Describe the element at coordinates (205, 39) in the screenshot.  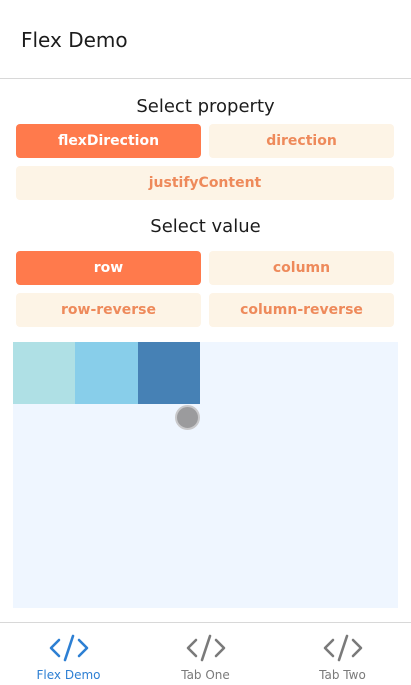
I see `app-header: Flex Demo` at that location.